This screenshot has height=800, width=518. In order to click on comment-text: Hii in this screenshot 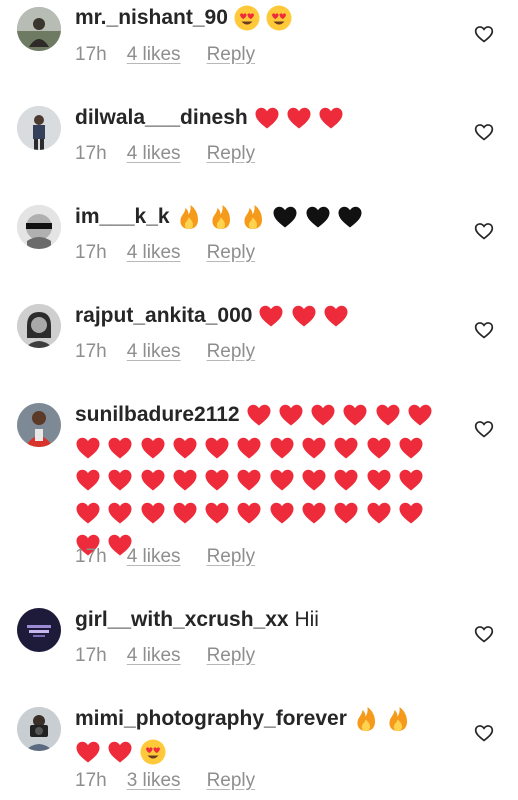, I will do `click(306, 619)`.